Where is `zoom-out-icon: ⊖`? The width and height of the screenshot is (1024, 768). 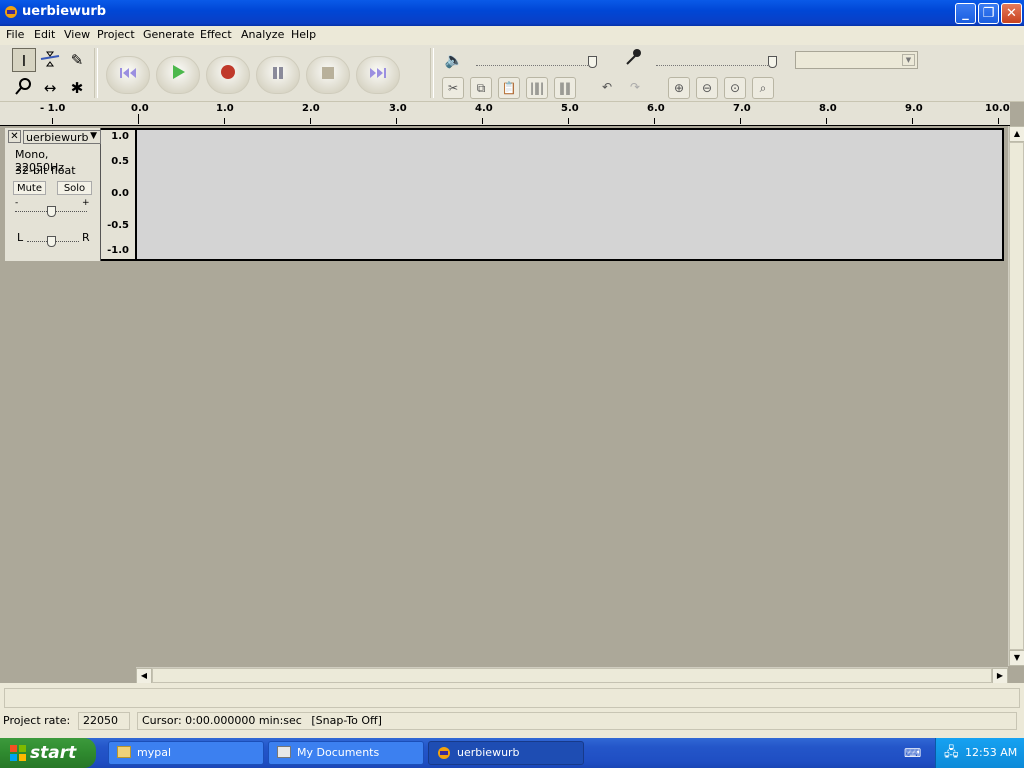
zoom-out-icon: ⊖ is located at coordinates (707, 88).